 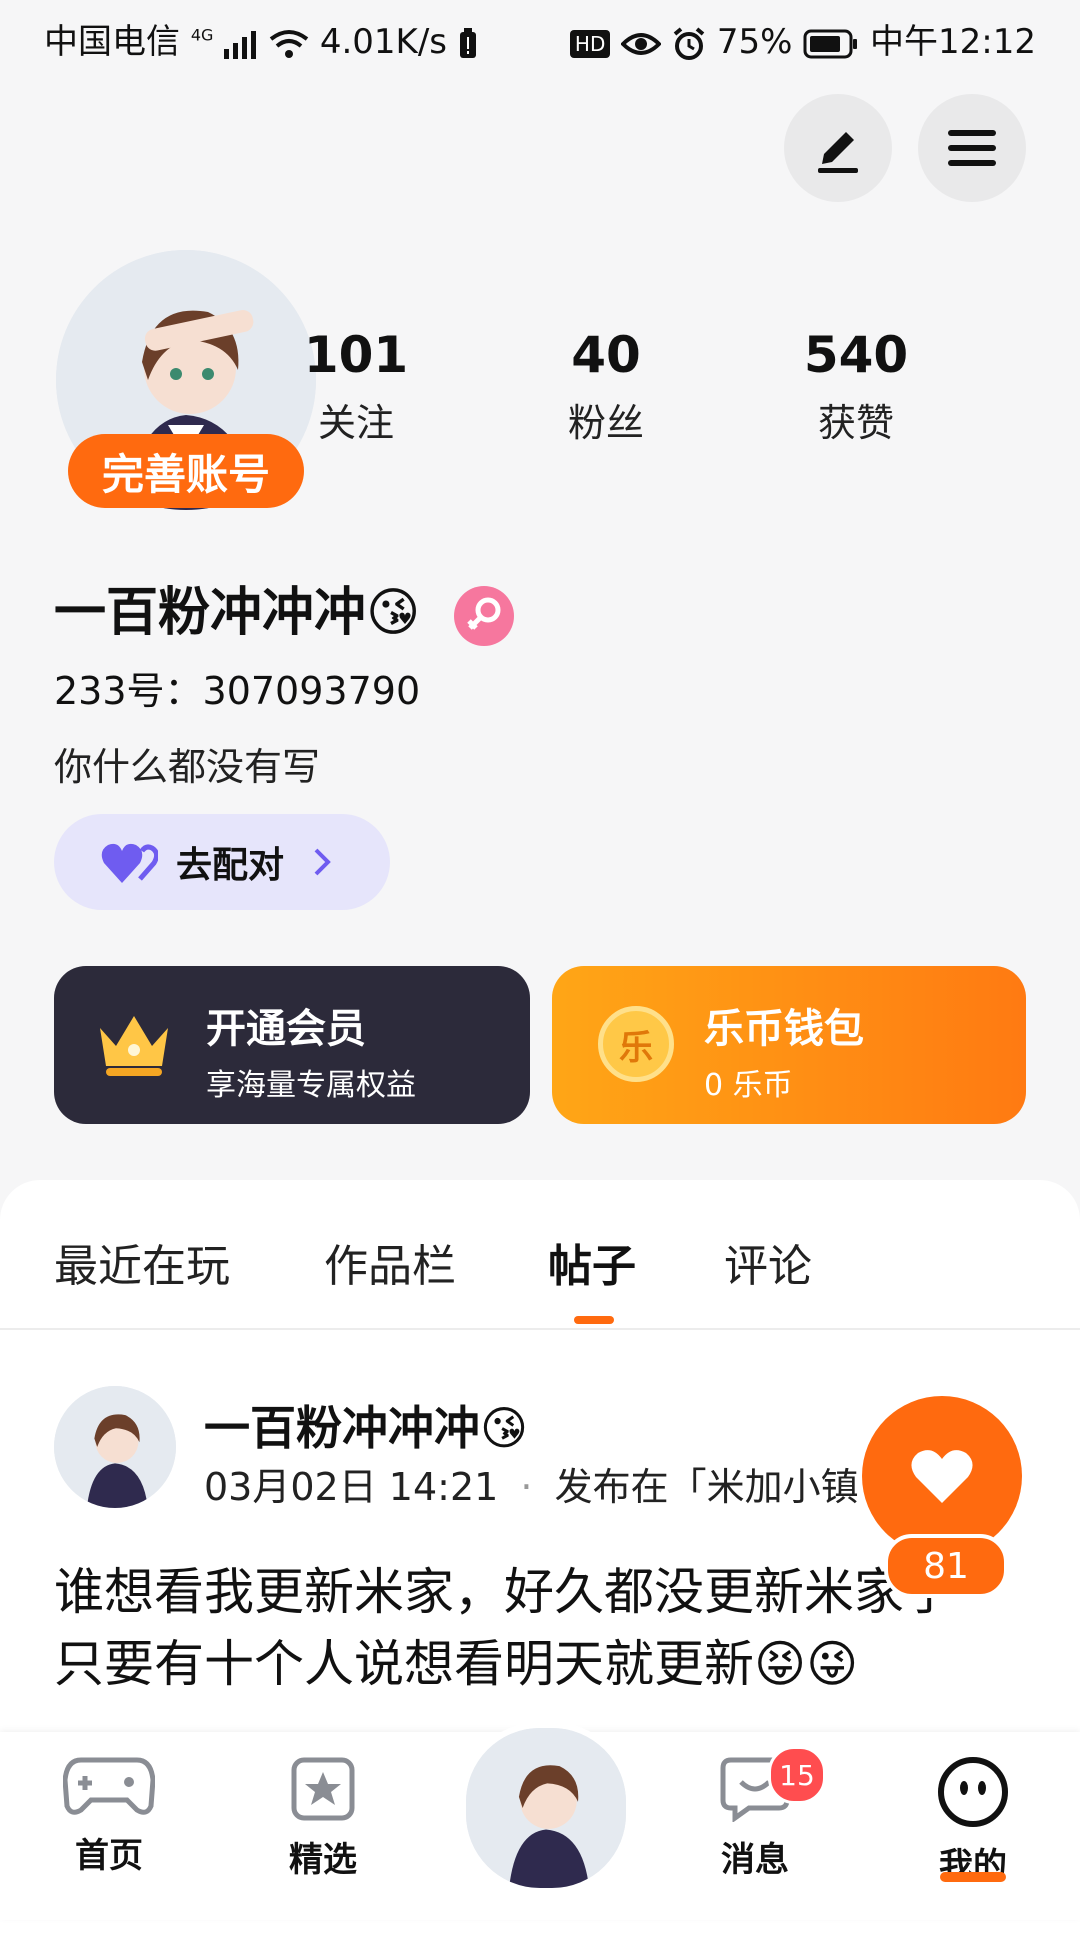 I want to click on wifi-icon, so click(x=289, y=43).